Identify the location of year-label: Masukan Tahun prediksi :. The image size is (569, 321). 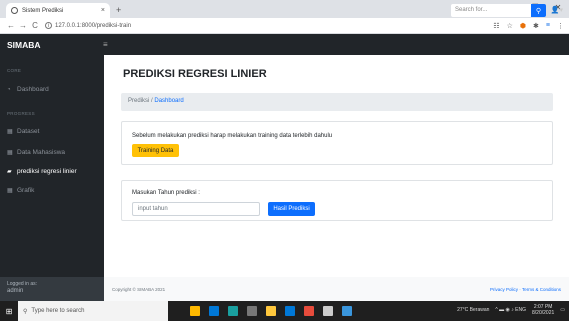
(166, 193).